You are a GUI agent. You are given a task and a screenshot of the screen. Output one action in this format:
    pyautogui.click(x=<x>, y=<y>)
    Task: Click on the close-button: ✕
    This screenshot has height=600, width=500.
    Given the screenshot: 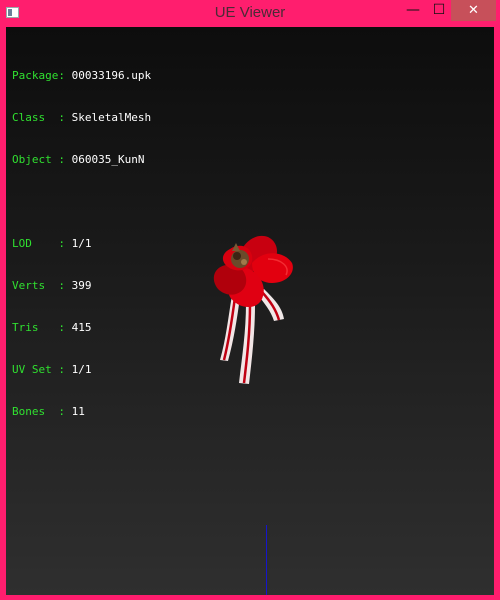 What is the action you would take?
    pyautogui.click(x=473, y=10)
    